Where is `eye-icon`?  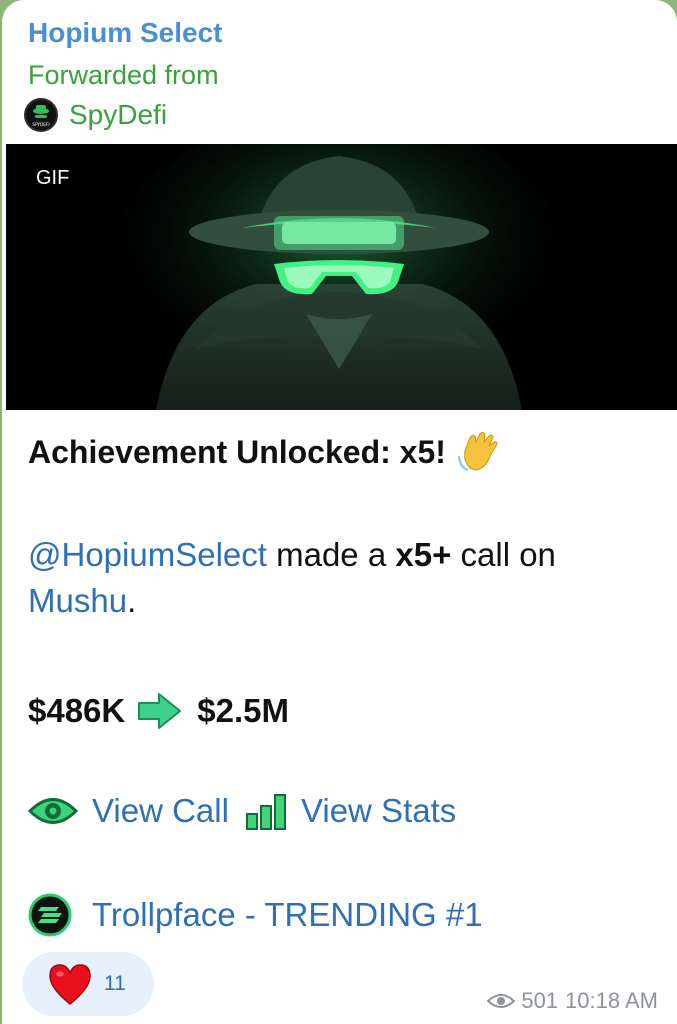
eye-icon is located at coordinates (53, 811).